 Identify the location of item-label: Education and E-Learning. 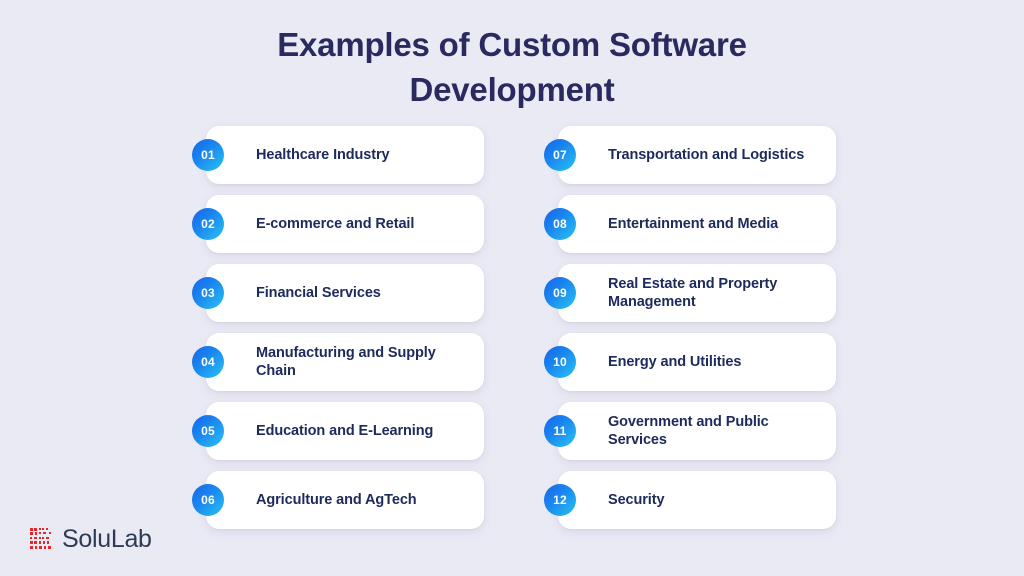
(345, 431).